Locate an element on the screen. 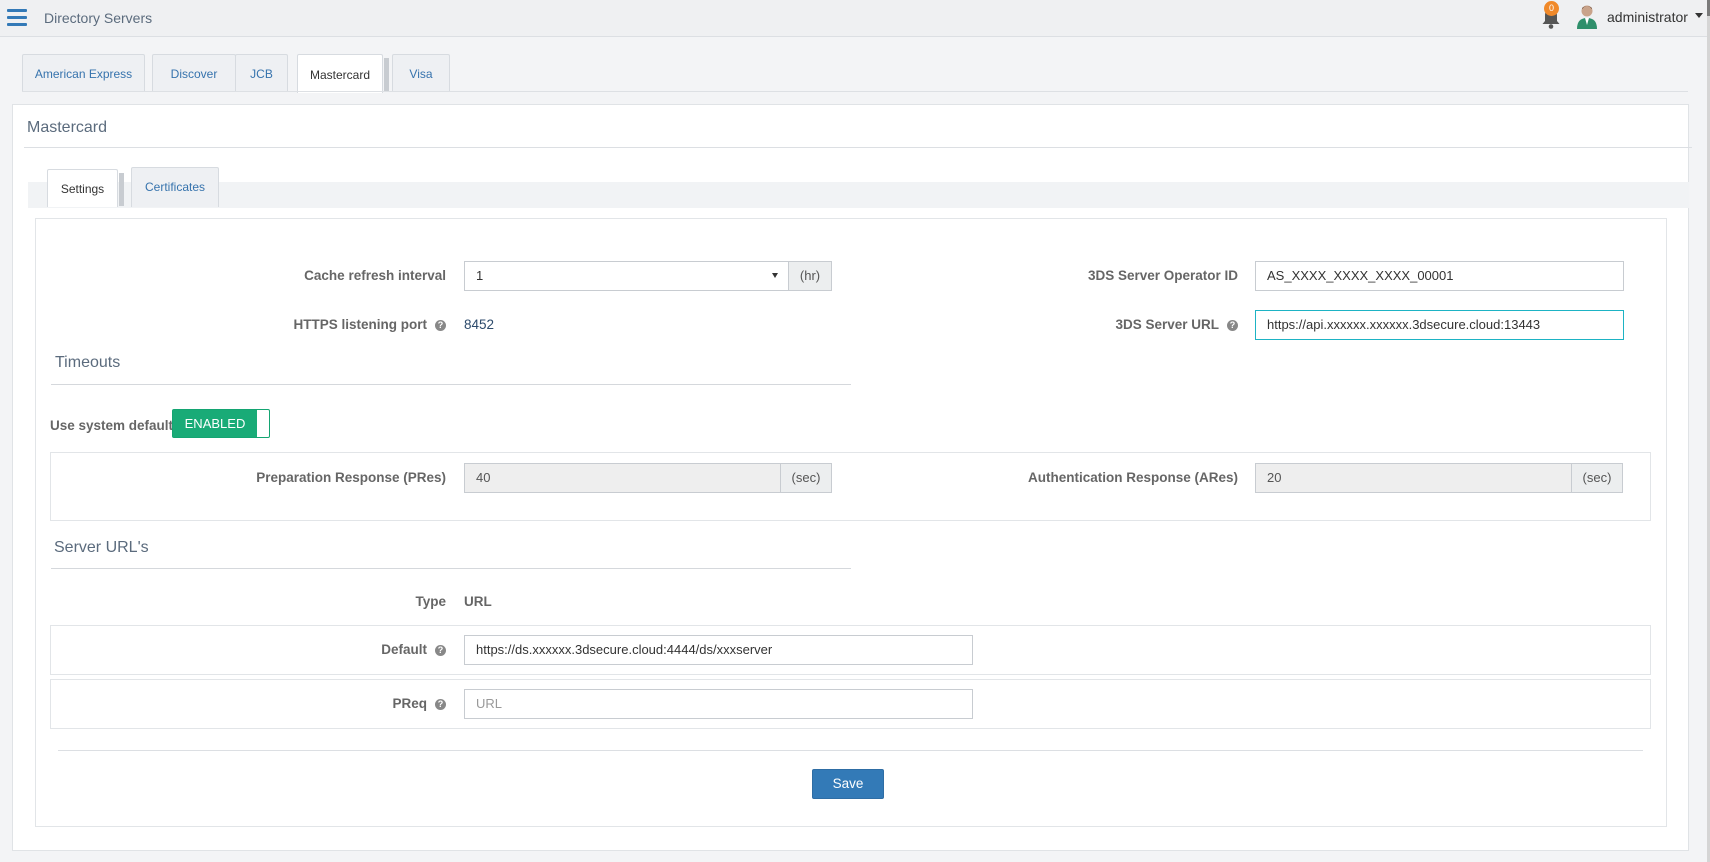 The height and width of the screenshot is (862, 1710). tab-settings-label: Settings is located at coordinates (82, 189).